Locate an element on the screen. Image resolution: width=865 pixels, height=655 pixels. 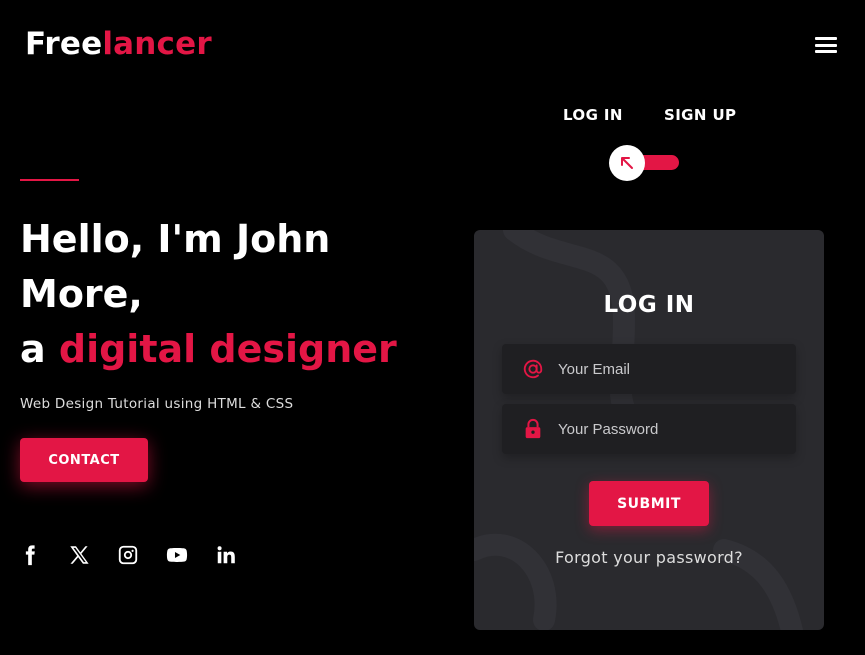
hero-title-prefix: a is located at coordinates (39, 349).